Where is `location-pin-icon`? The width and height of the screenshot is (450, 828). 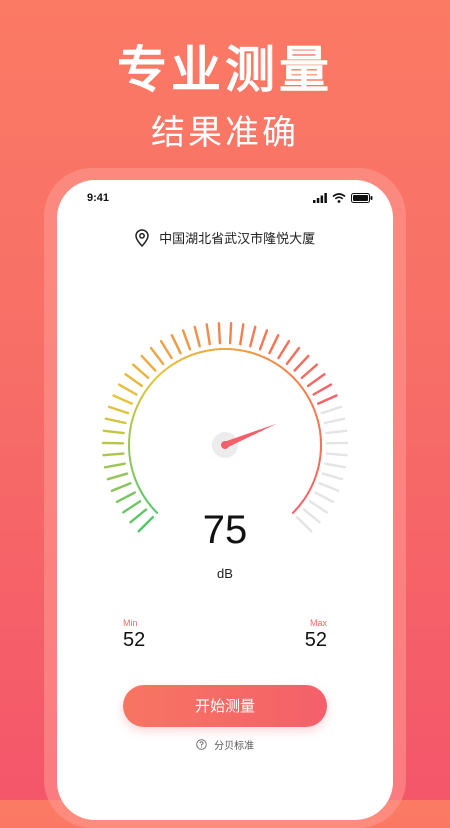 location-pin-icon is located at coordinates (142, 238).